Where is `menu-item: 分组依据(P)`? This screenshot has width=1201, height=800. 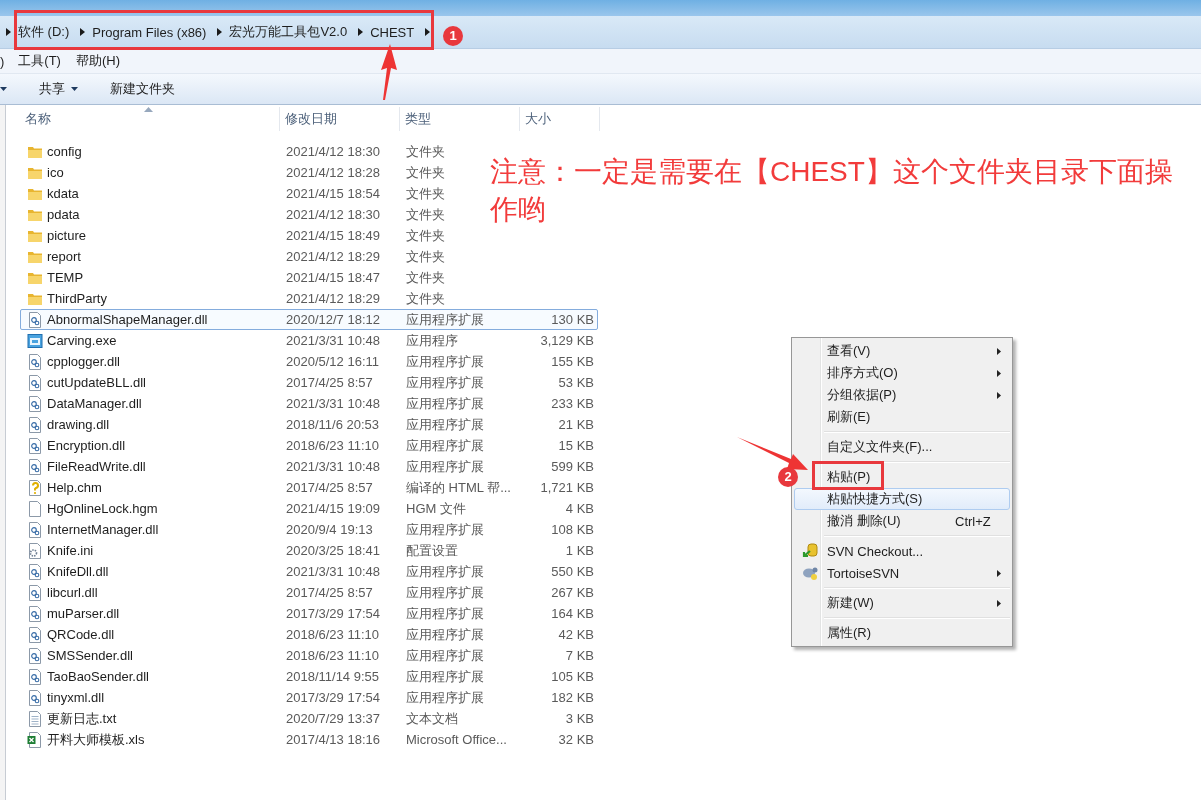 menu-item: 分组依据(P) is located at coordinates (902, 395).